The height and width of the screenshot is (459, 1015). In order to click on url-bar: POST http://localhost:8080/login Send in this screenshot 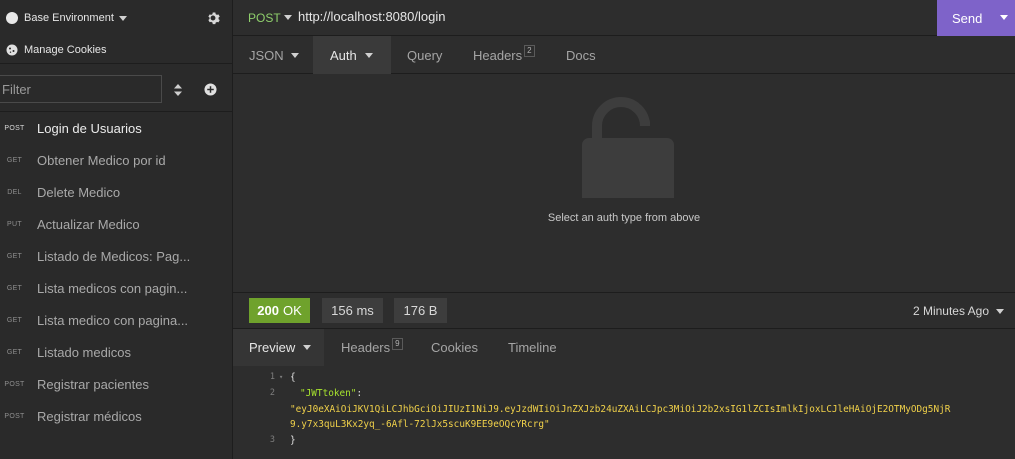, I will do `click(624, 18)`.